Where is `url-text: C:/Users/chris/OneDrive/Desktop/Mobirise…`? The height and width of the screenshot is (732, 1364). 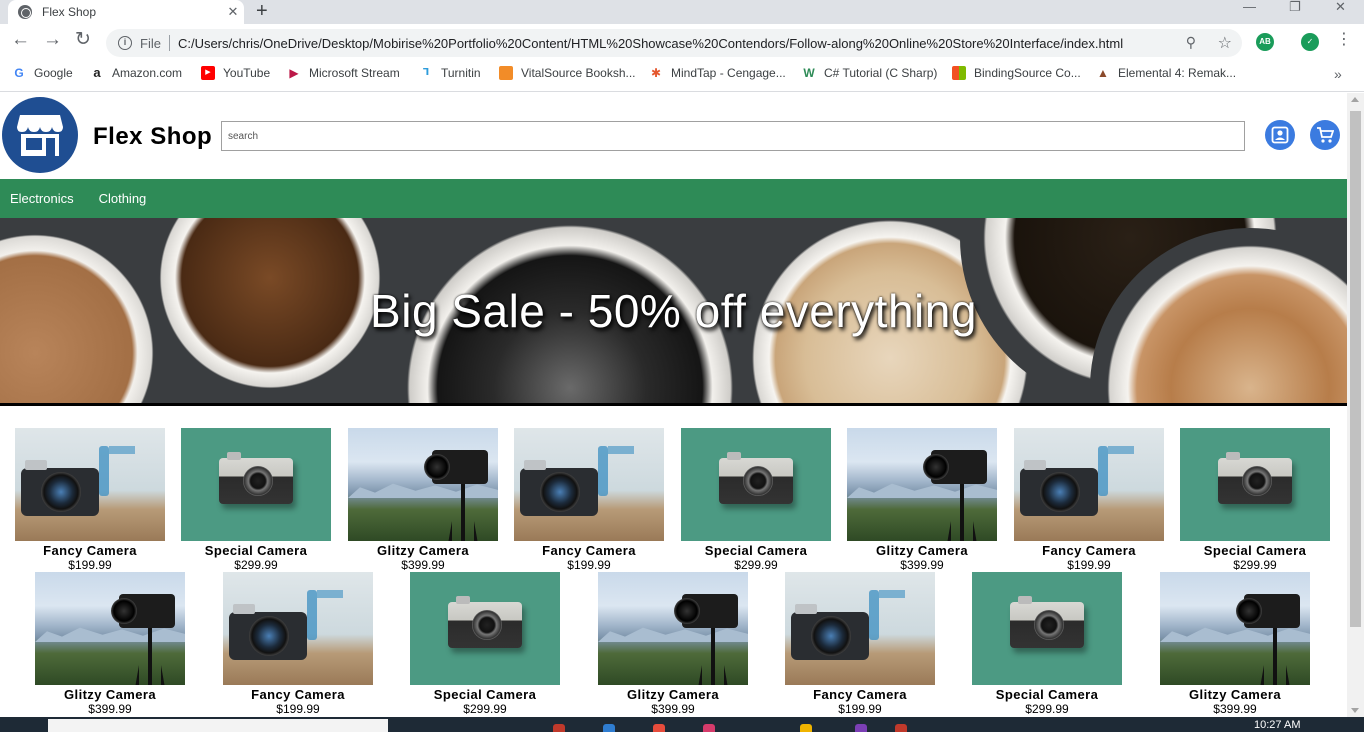
url-text: C:/Users/chris/OneDrive/Desktop/Mobirise… is located at coordinates (676, 43).